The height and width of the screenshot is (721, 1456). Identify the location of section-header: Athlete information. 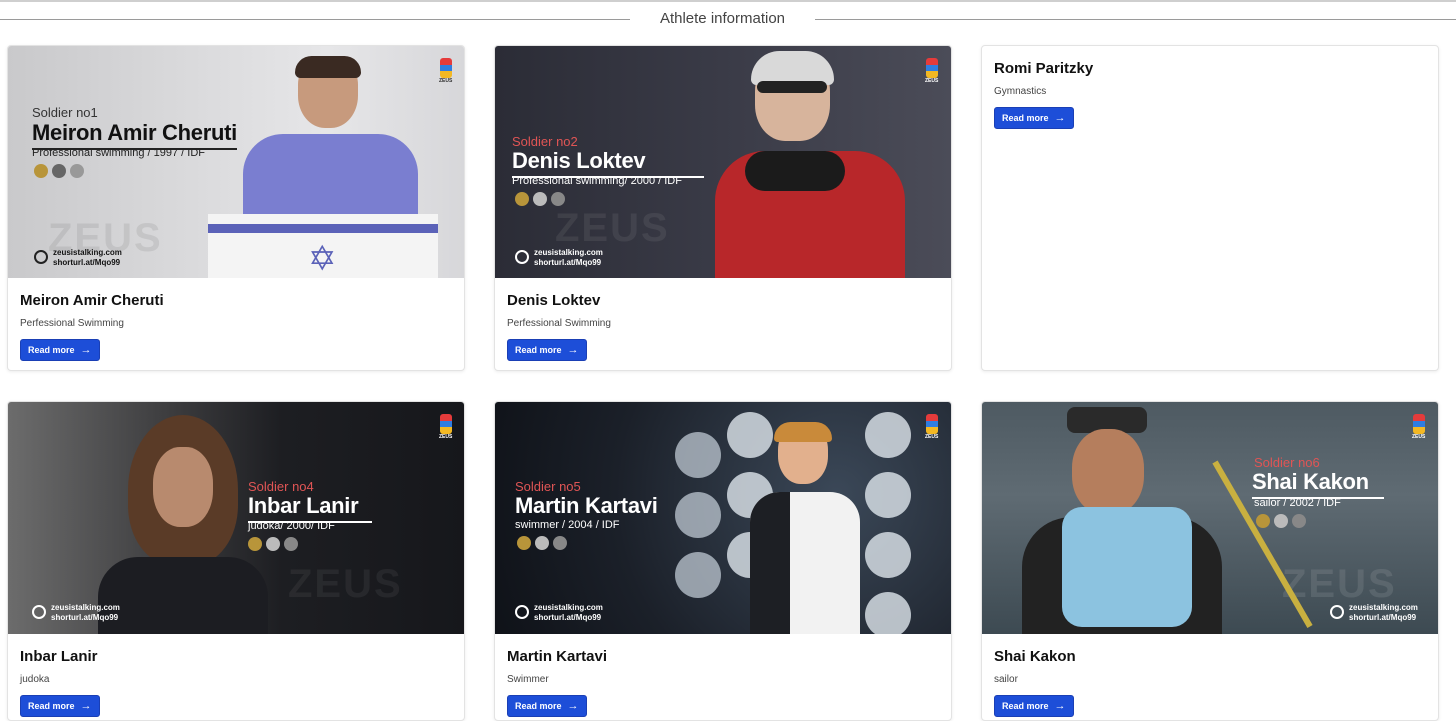
(728, 20).